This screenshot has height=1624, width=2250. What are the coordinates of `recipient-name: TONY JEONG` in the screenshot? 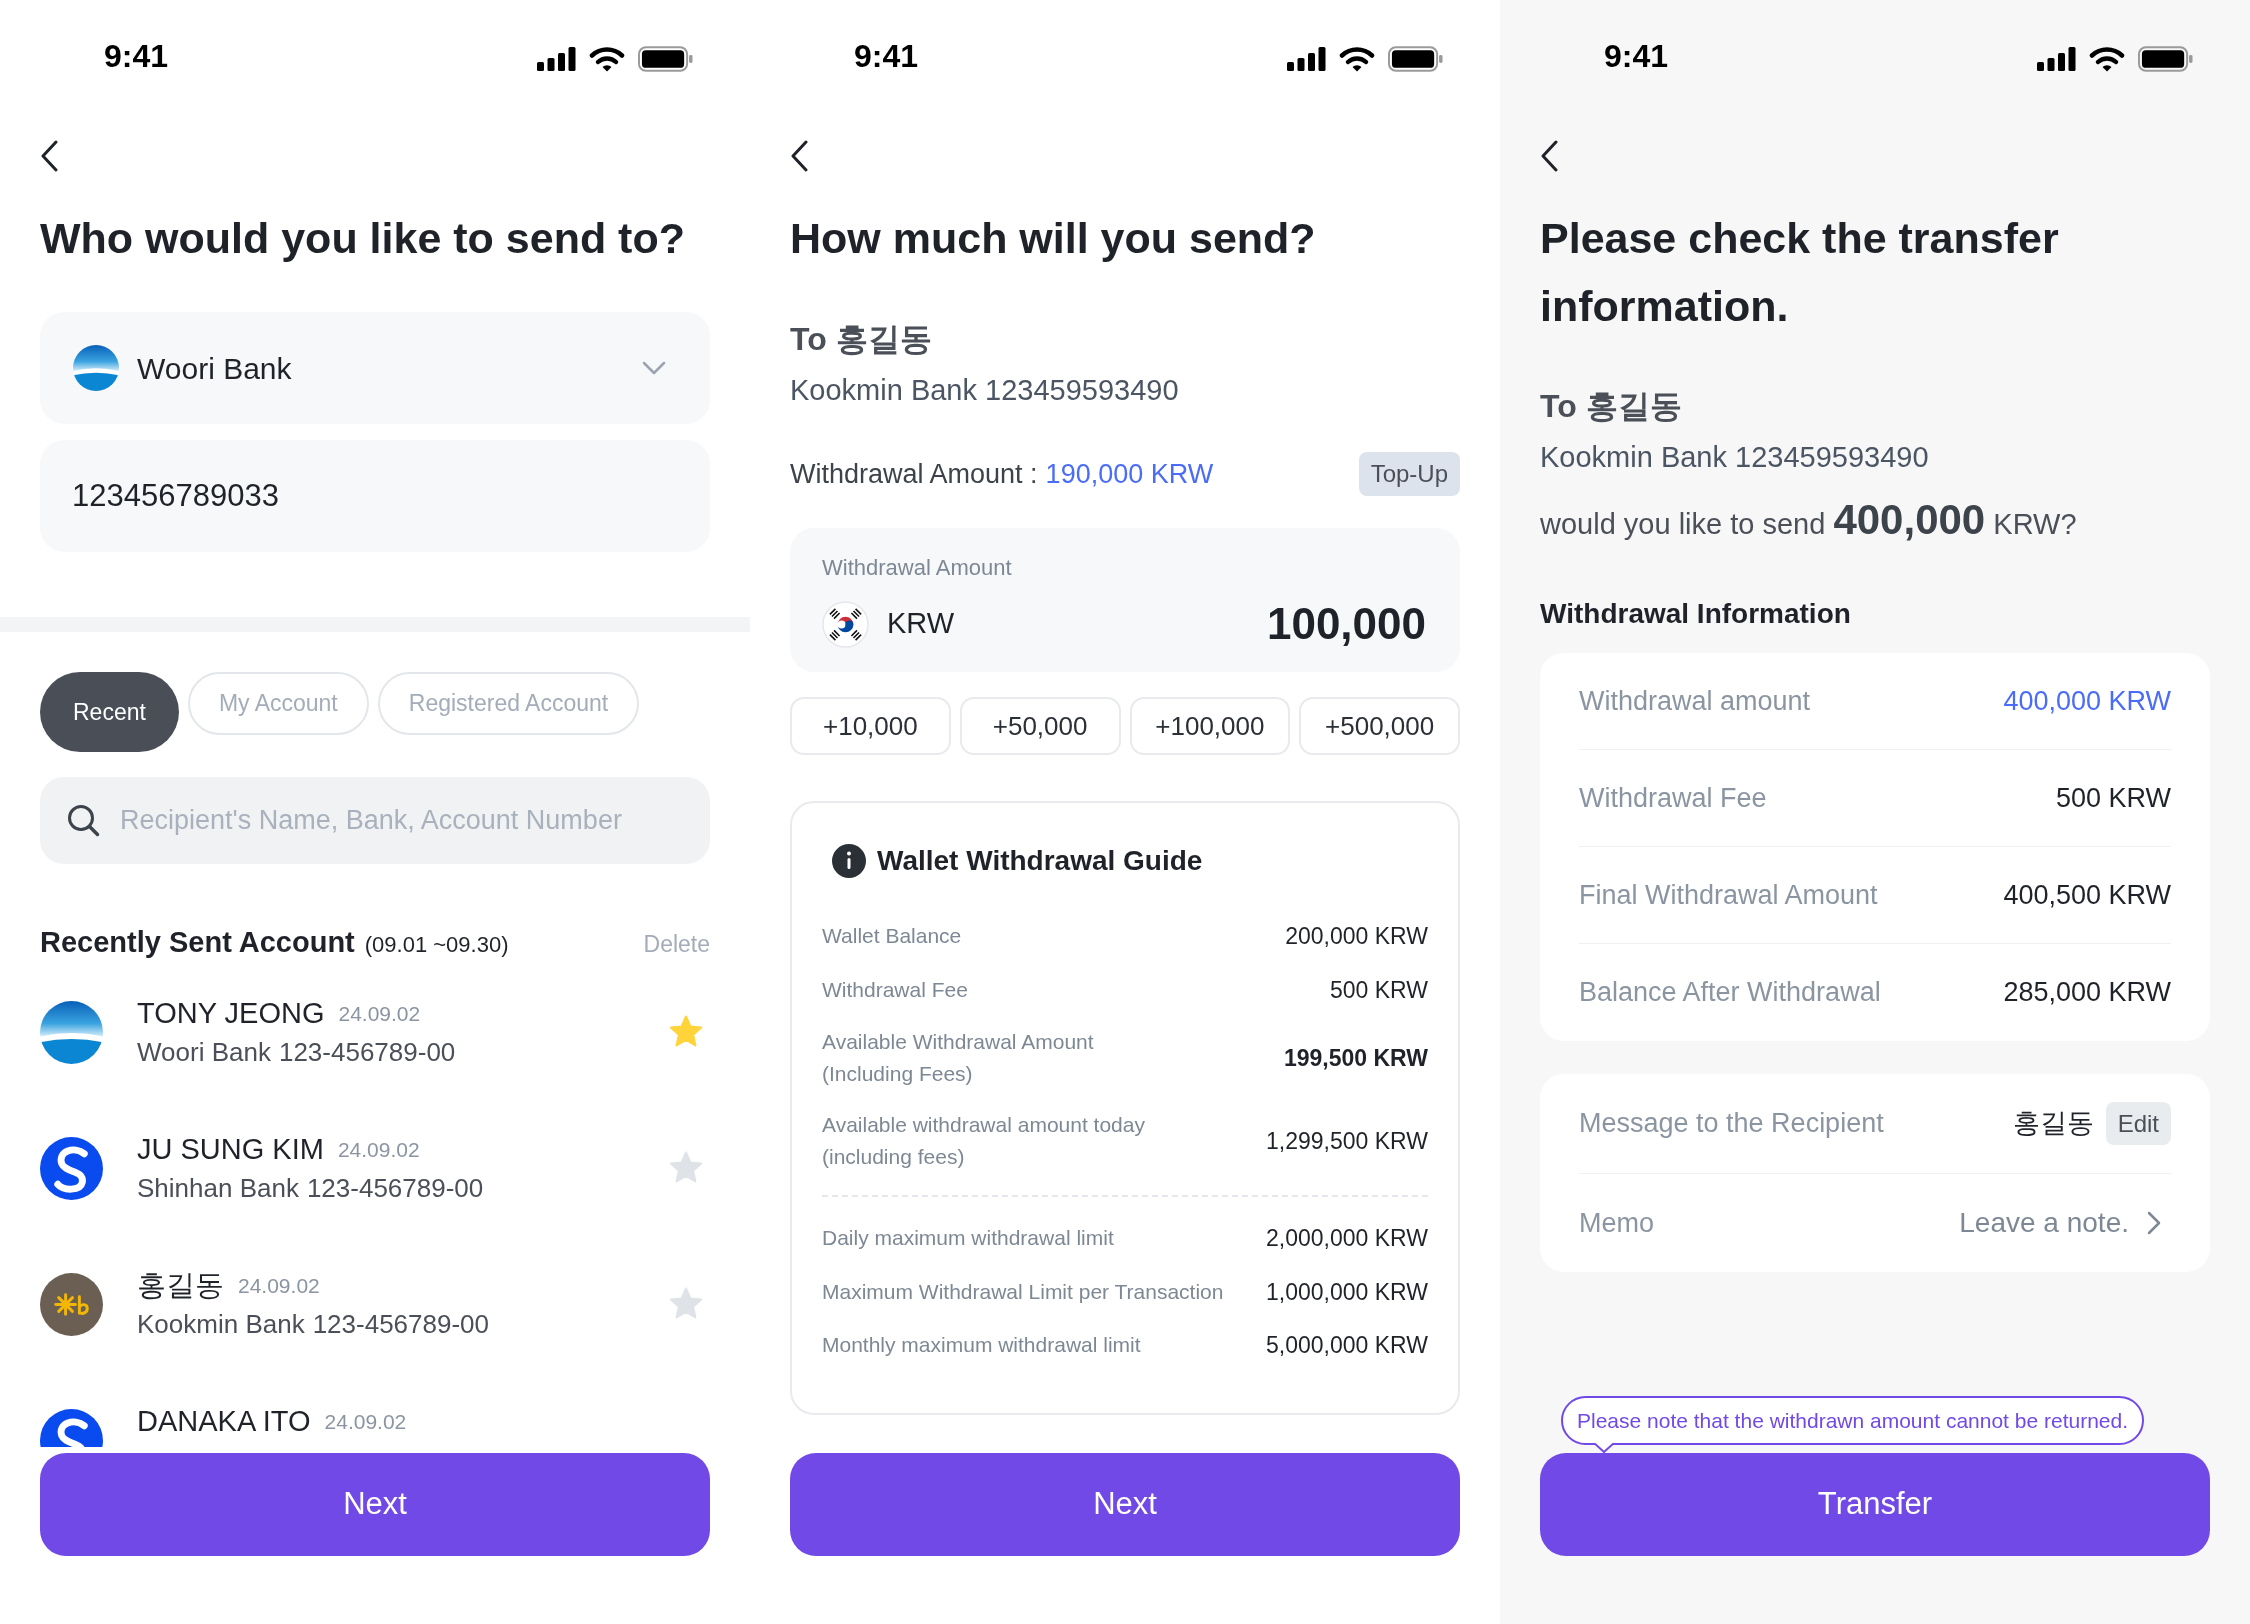 It's located at (231, 1014).